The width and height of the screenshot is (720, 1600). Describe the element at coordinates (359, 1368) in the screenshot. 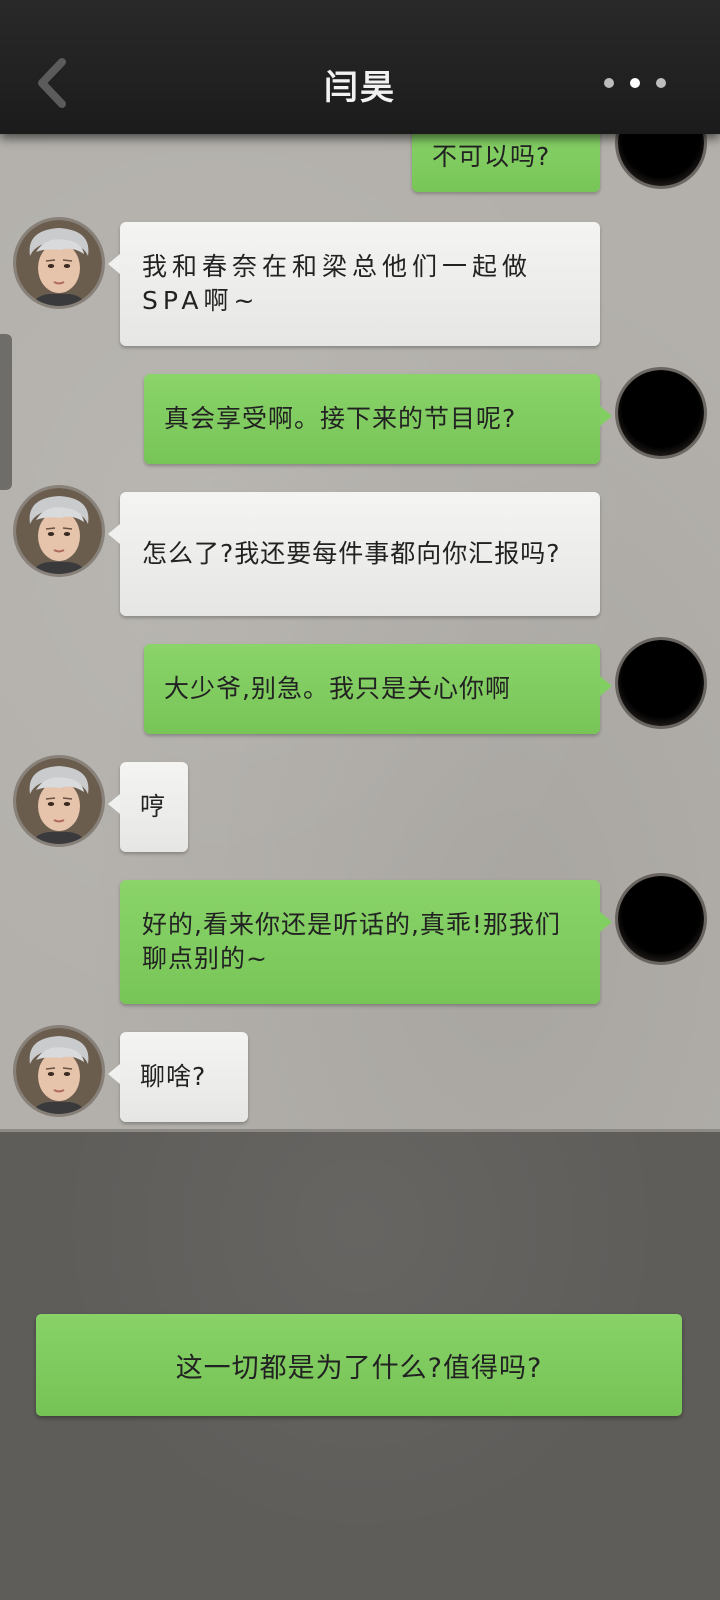

I see `reply-option-label: 这一切都是为了什么?值得吗?` at that location.